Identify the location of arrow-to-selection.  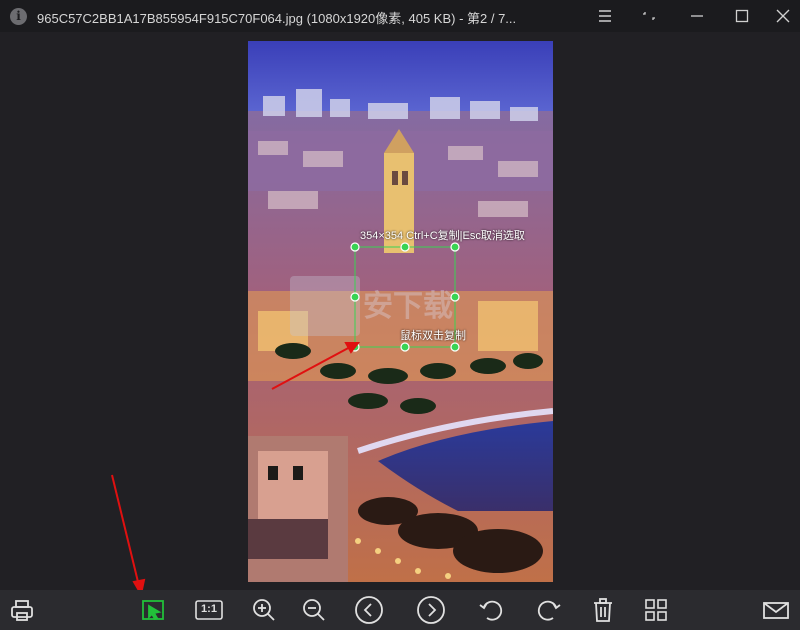
(312, 367).